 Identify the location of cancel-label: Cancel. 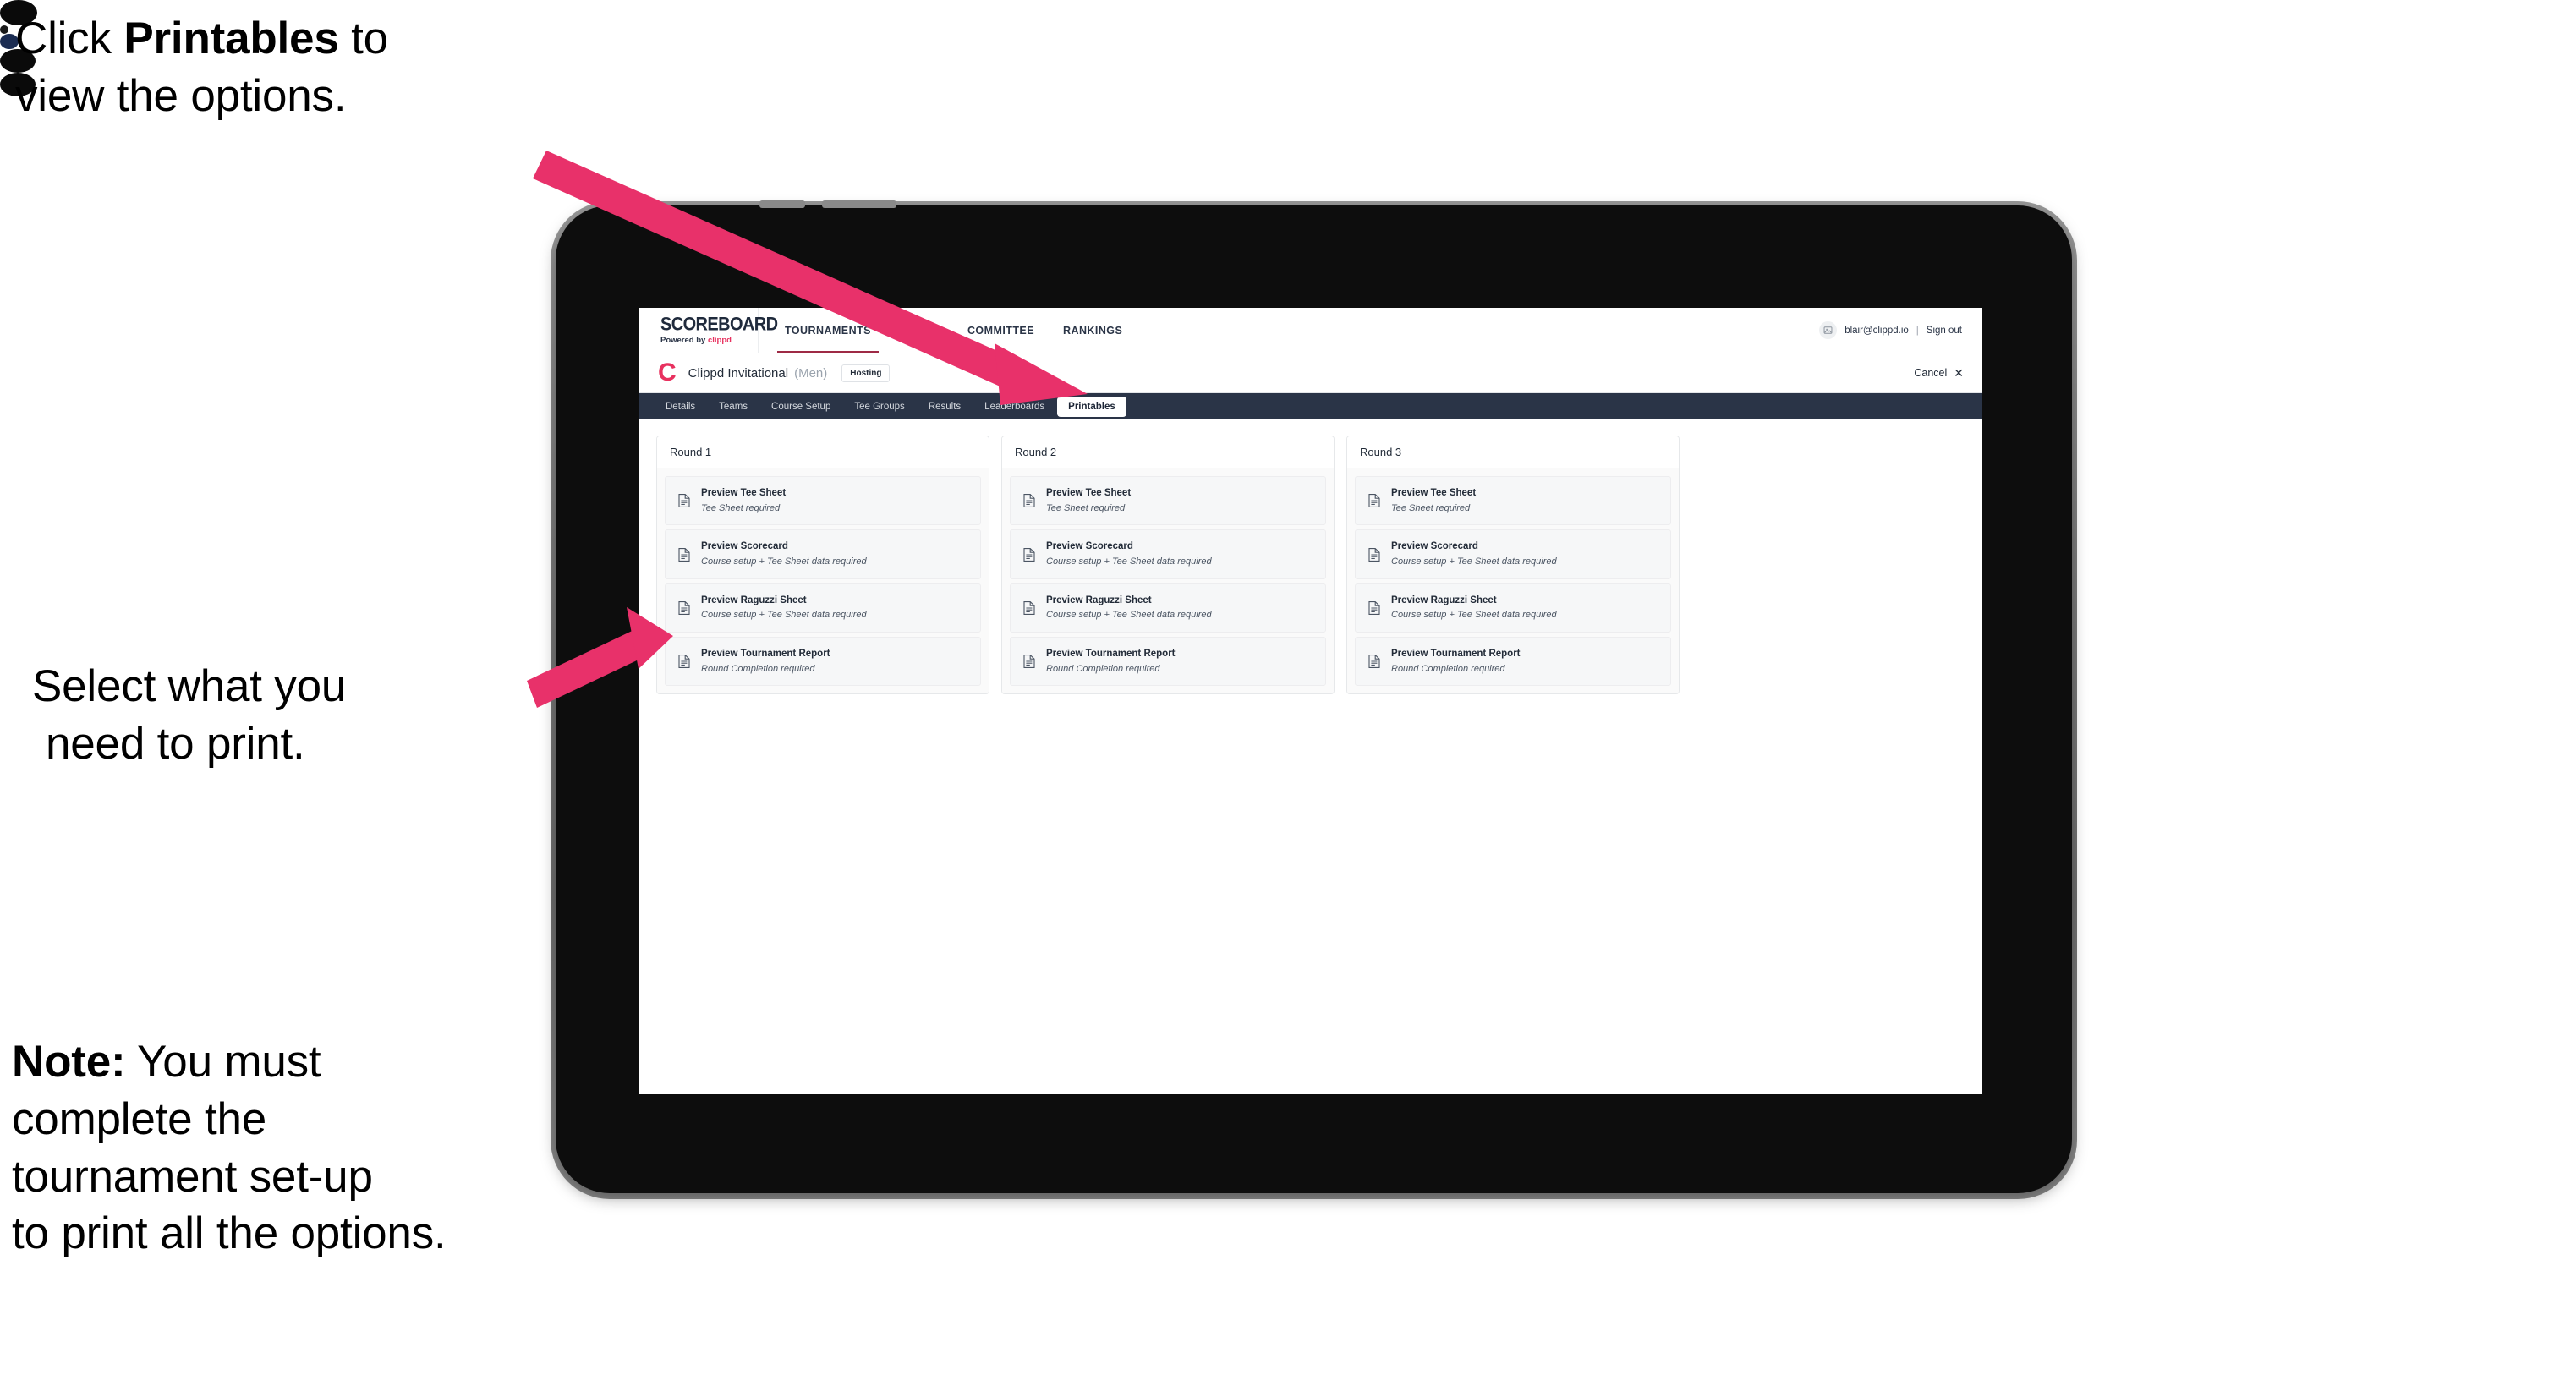
(1931, 373).